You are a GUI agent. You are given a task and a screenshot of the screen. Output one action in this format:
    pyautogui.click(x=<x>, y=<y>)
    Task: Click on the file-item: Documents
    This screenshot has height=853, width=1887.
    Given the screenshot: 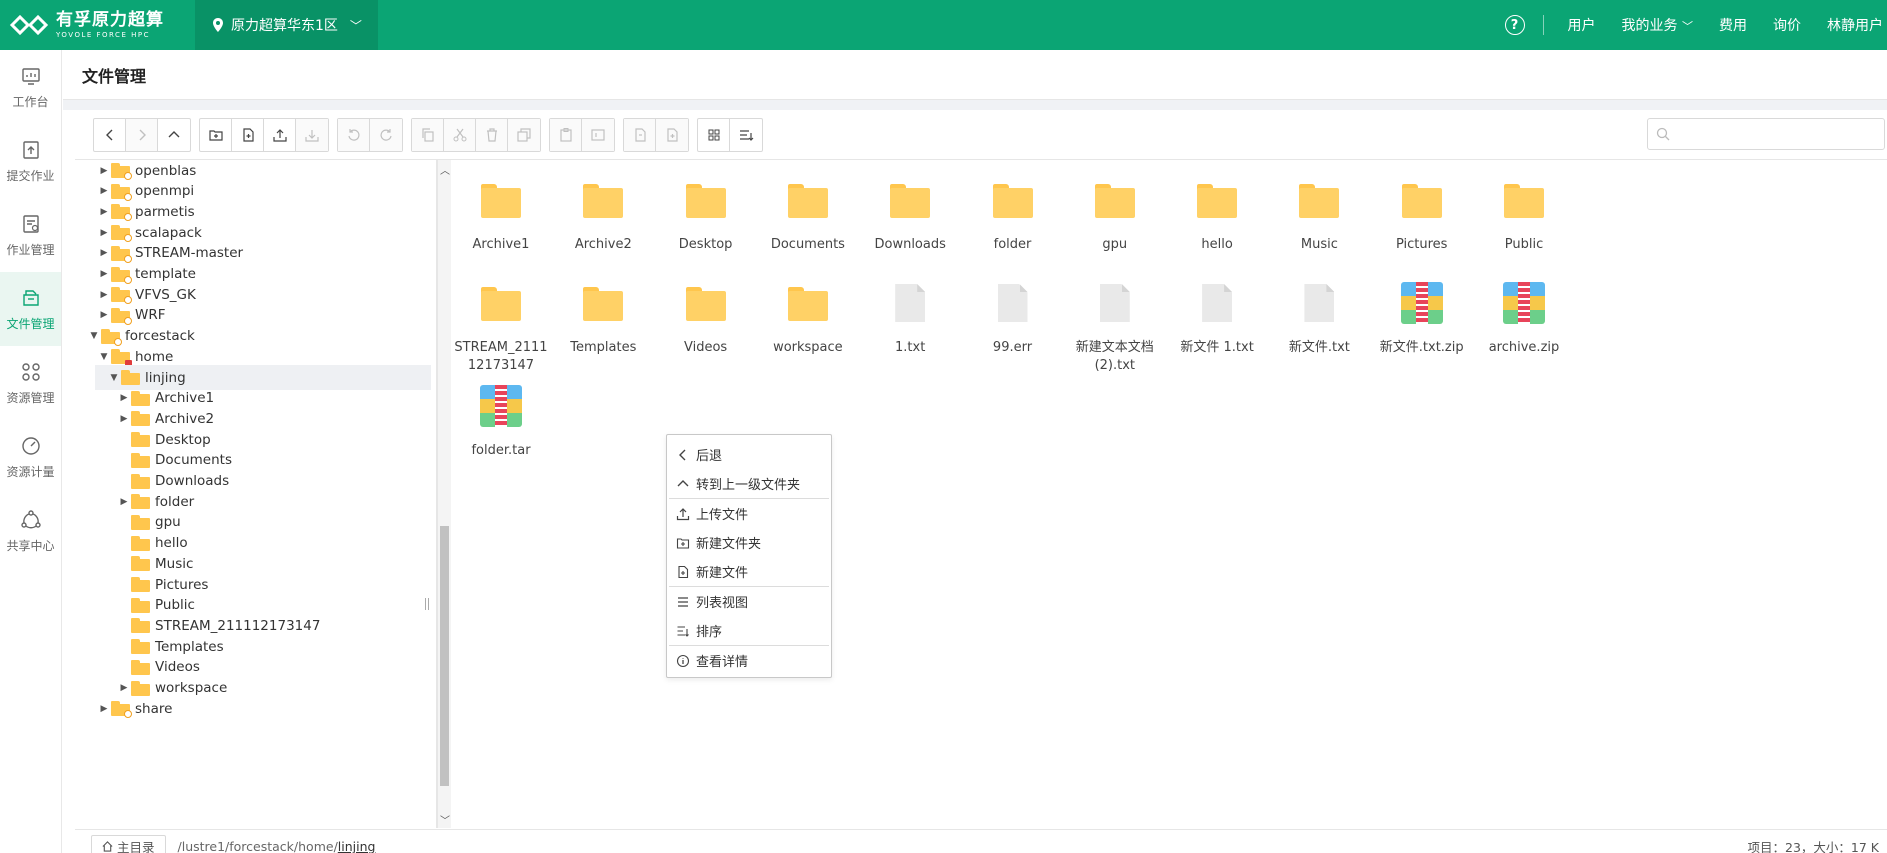 What is the action you would take?
    pyautogui.click(x=808, y=207)
    